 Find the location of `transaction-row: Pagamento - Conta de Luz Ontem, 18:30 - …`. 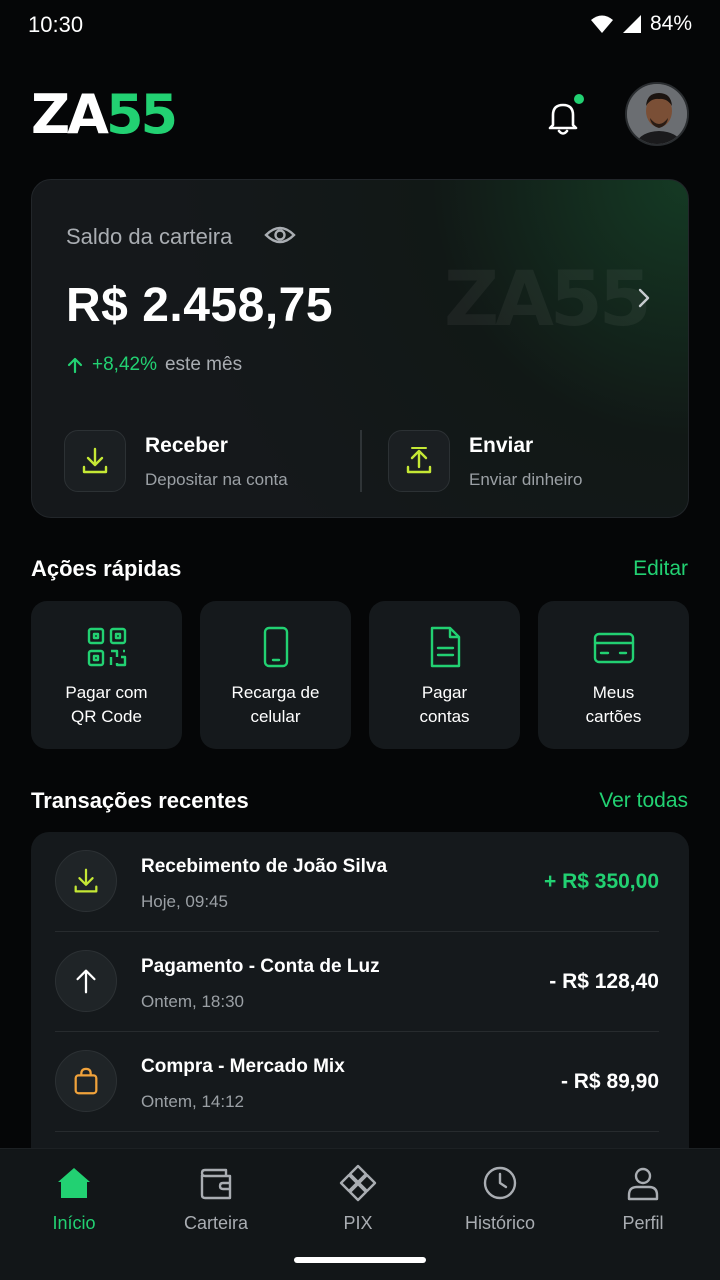

transaction-row: Pagamento - Conta de Luz Ontem, 18:30 - … is located at coordinates (357, 982).